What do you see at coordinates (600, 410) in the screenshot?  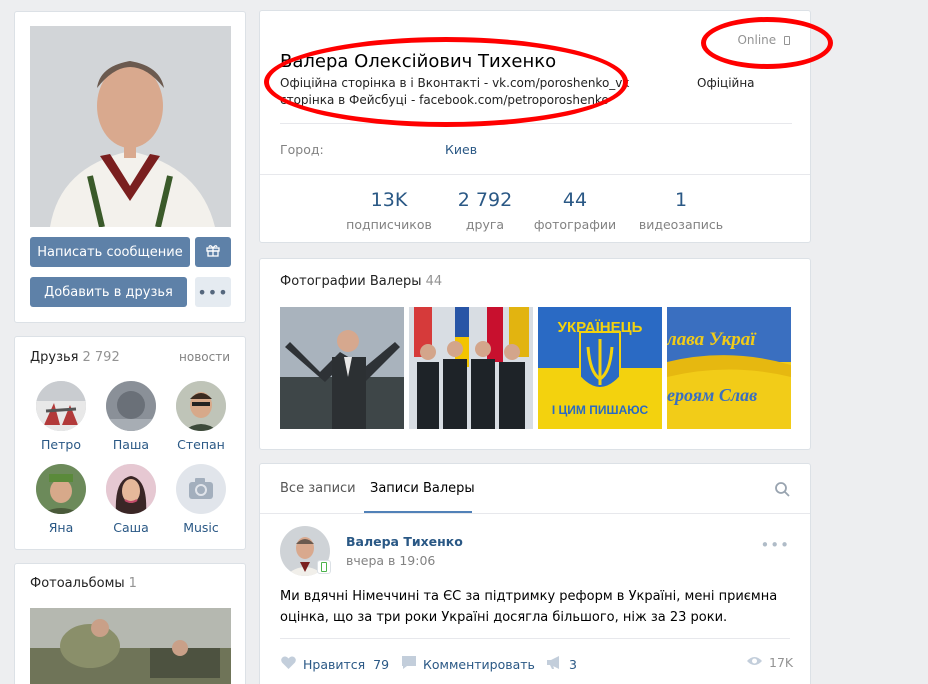 I see `photo-caption: І ЦИМ ПИШАЮС` at bounding box center [600, 410].